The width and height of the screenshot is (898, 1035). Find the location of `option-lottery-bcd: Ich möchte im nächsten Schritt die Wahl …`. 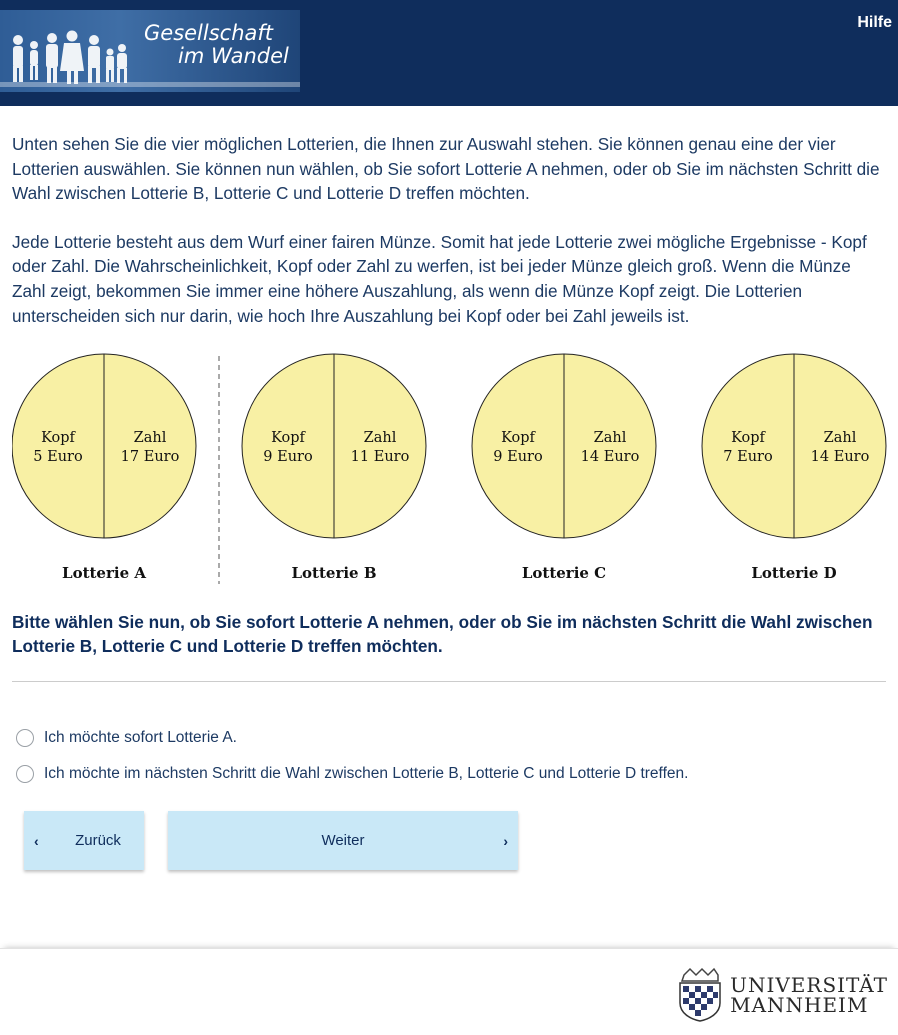

option-lottery-bcd: Ich möchte im nächsten Schritt die Wahl … is located at coordinates (352, 774).